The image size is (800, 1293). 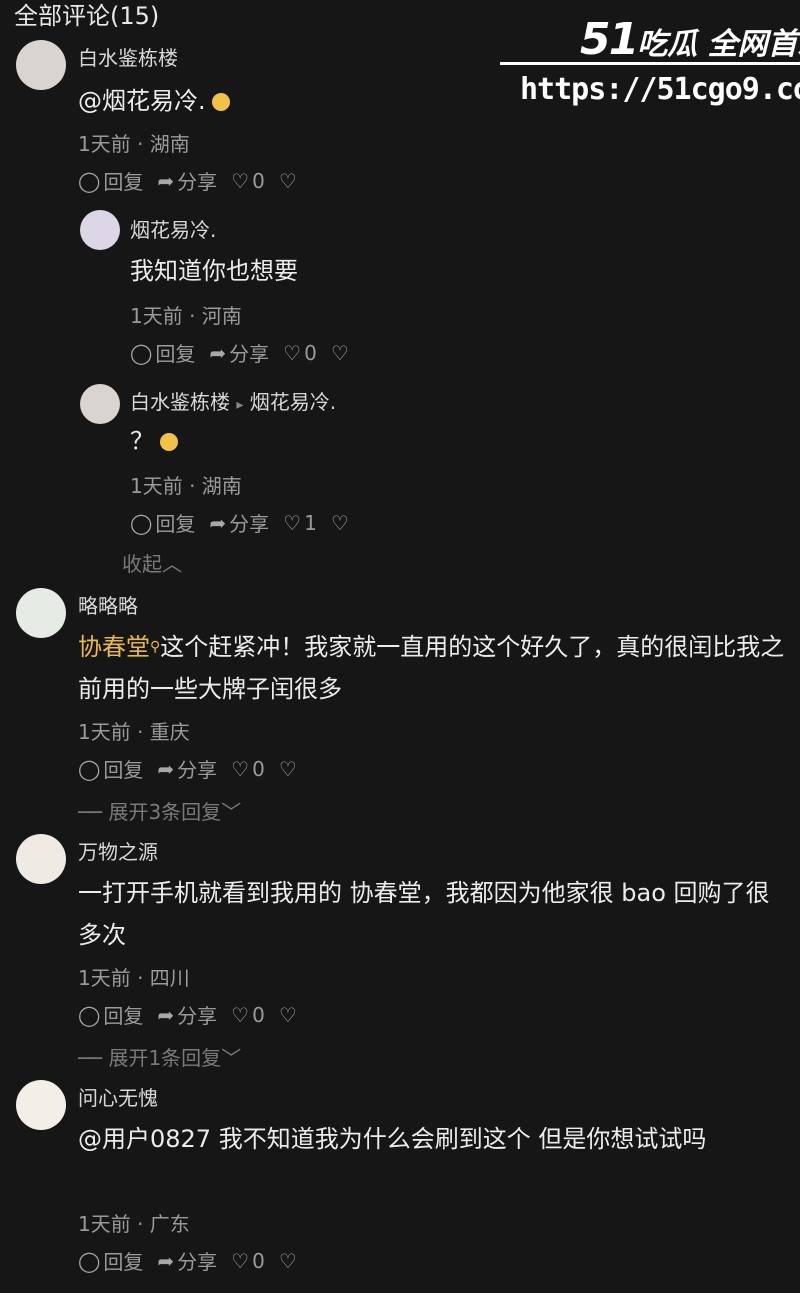 What do you see at coordinates (108, 604) in the screenshot?
I see `comment-author: 略略略` at bounding box center [108, 604].